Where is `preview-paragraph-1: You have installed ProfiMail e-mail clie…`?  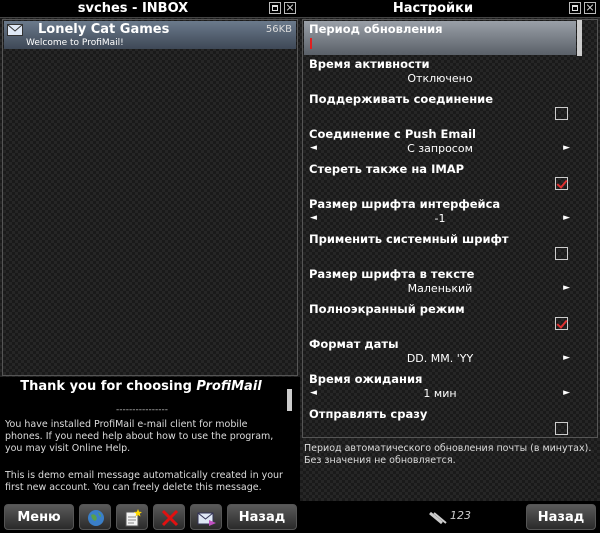 preview-paragraph-1: You have installed ProfiMail e-mail clie… is located at coordinates (139, 436).